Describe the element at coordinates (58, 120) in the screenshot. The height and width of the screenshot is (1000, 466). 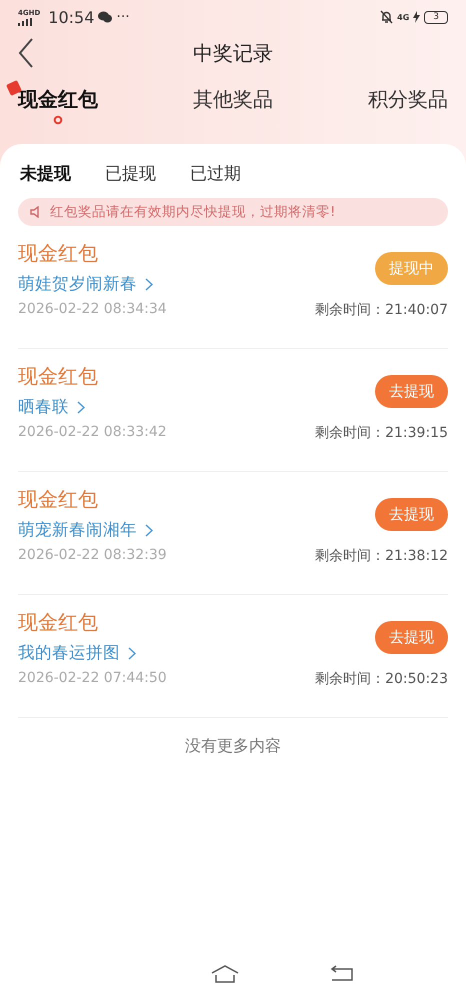
I see `tab-indicator` at that location.